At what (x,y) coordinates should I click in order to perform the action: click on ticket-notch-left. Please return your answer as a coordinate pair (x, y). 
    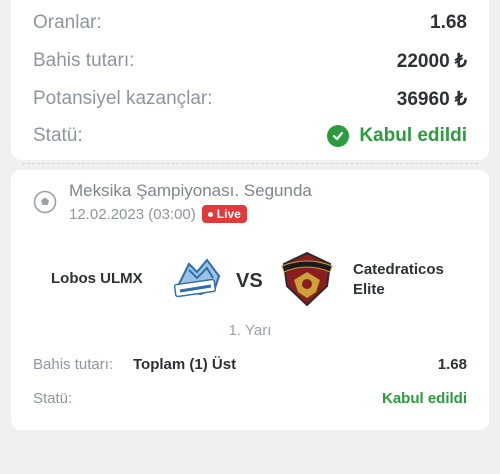
    Looking at the image, I should click on (11, 163).